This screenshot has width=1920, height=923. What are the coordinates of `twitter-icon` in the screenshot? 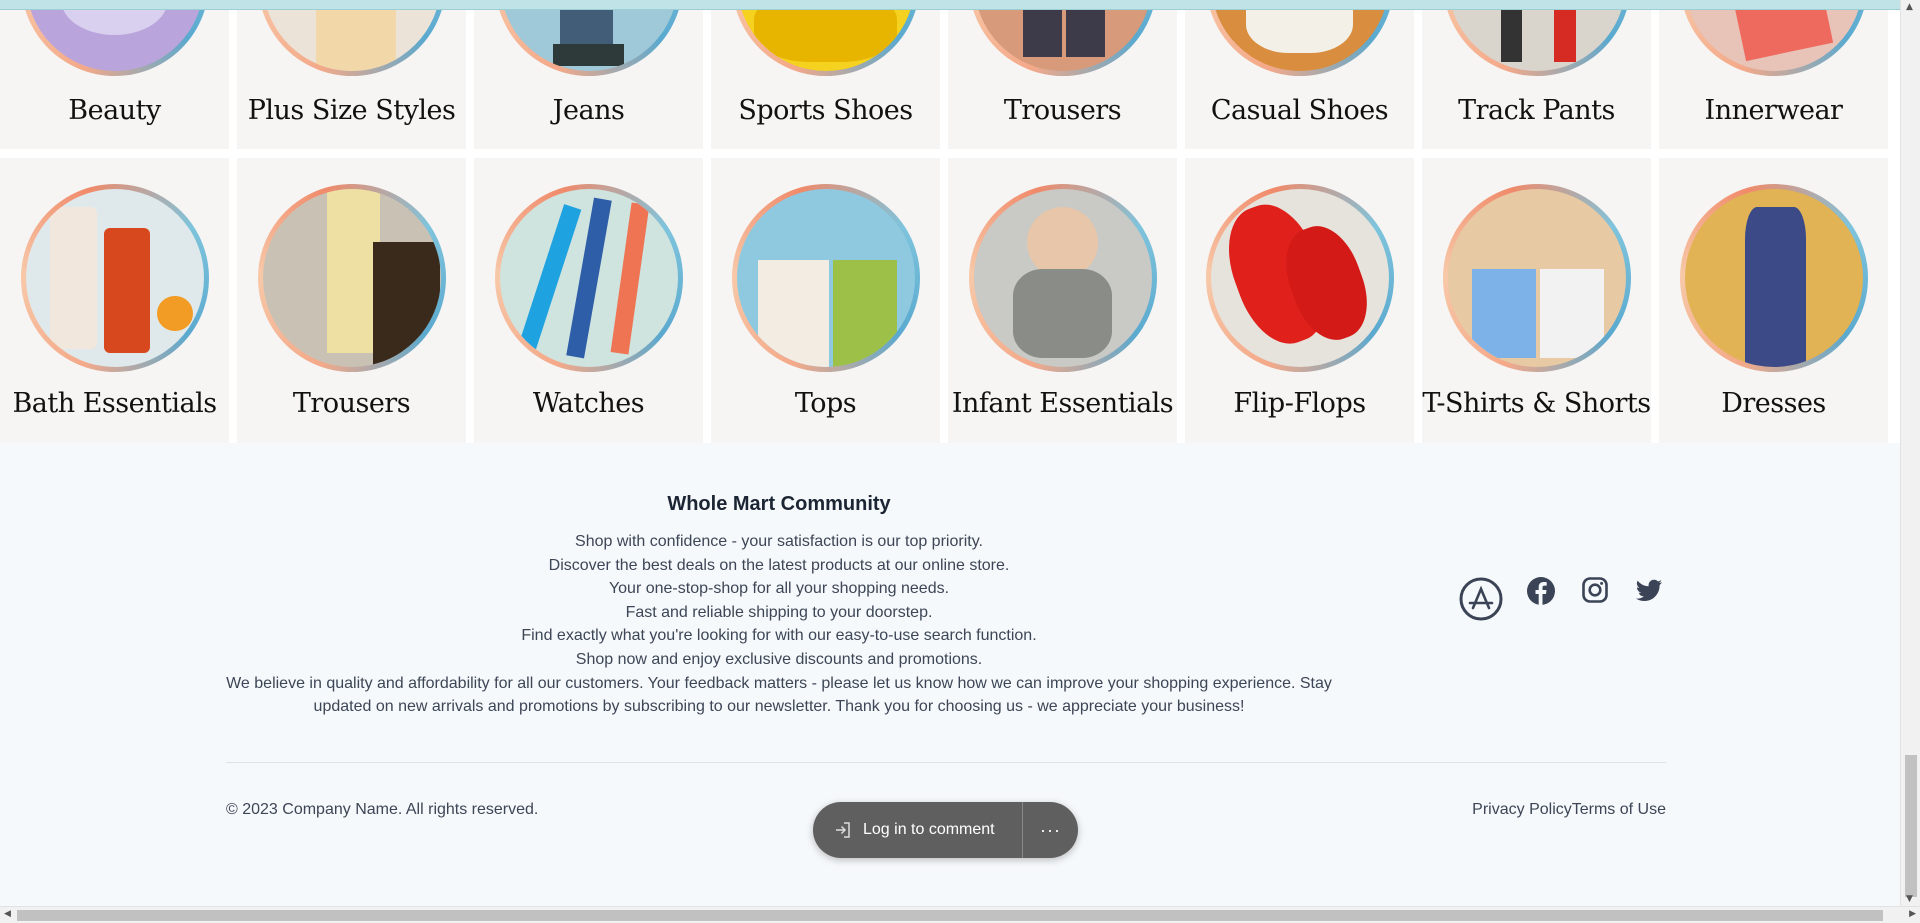 It's located at (1649, 599).